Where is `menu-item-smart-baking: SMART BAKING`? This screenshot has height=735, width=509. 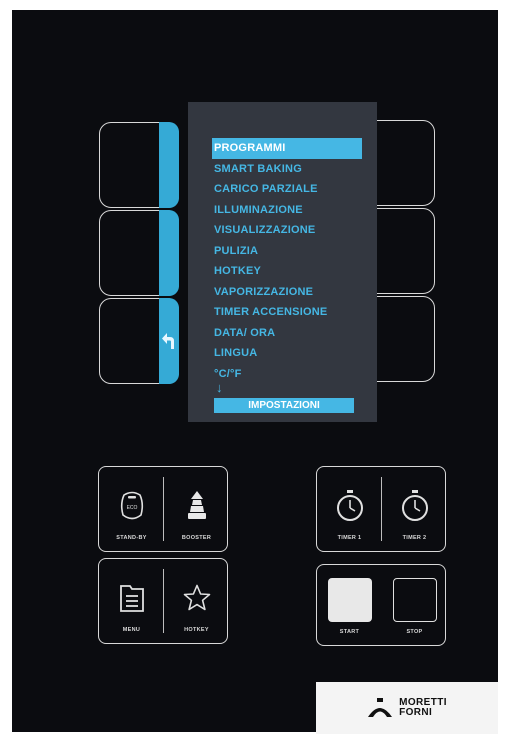
menu-item-smart-baking: SMART BAKING is located at coordinates (287, 169).